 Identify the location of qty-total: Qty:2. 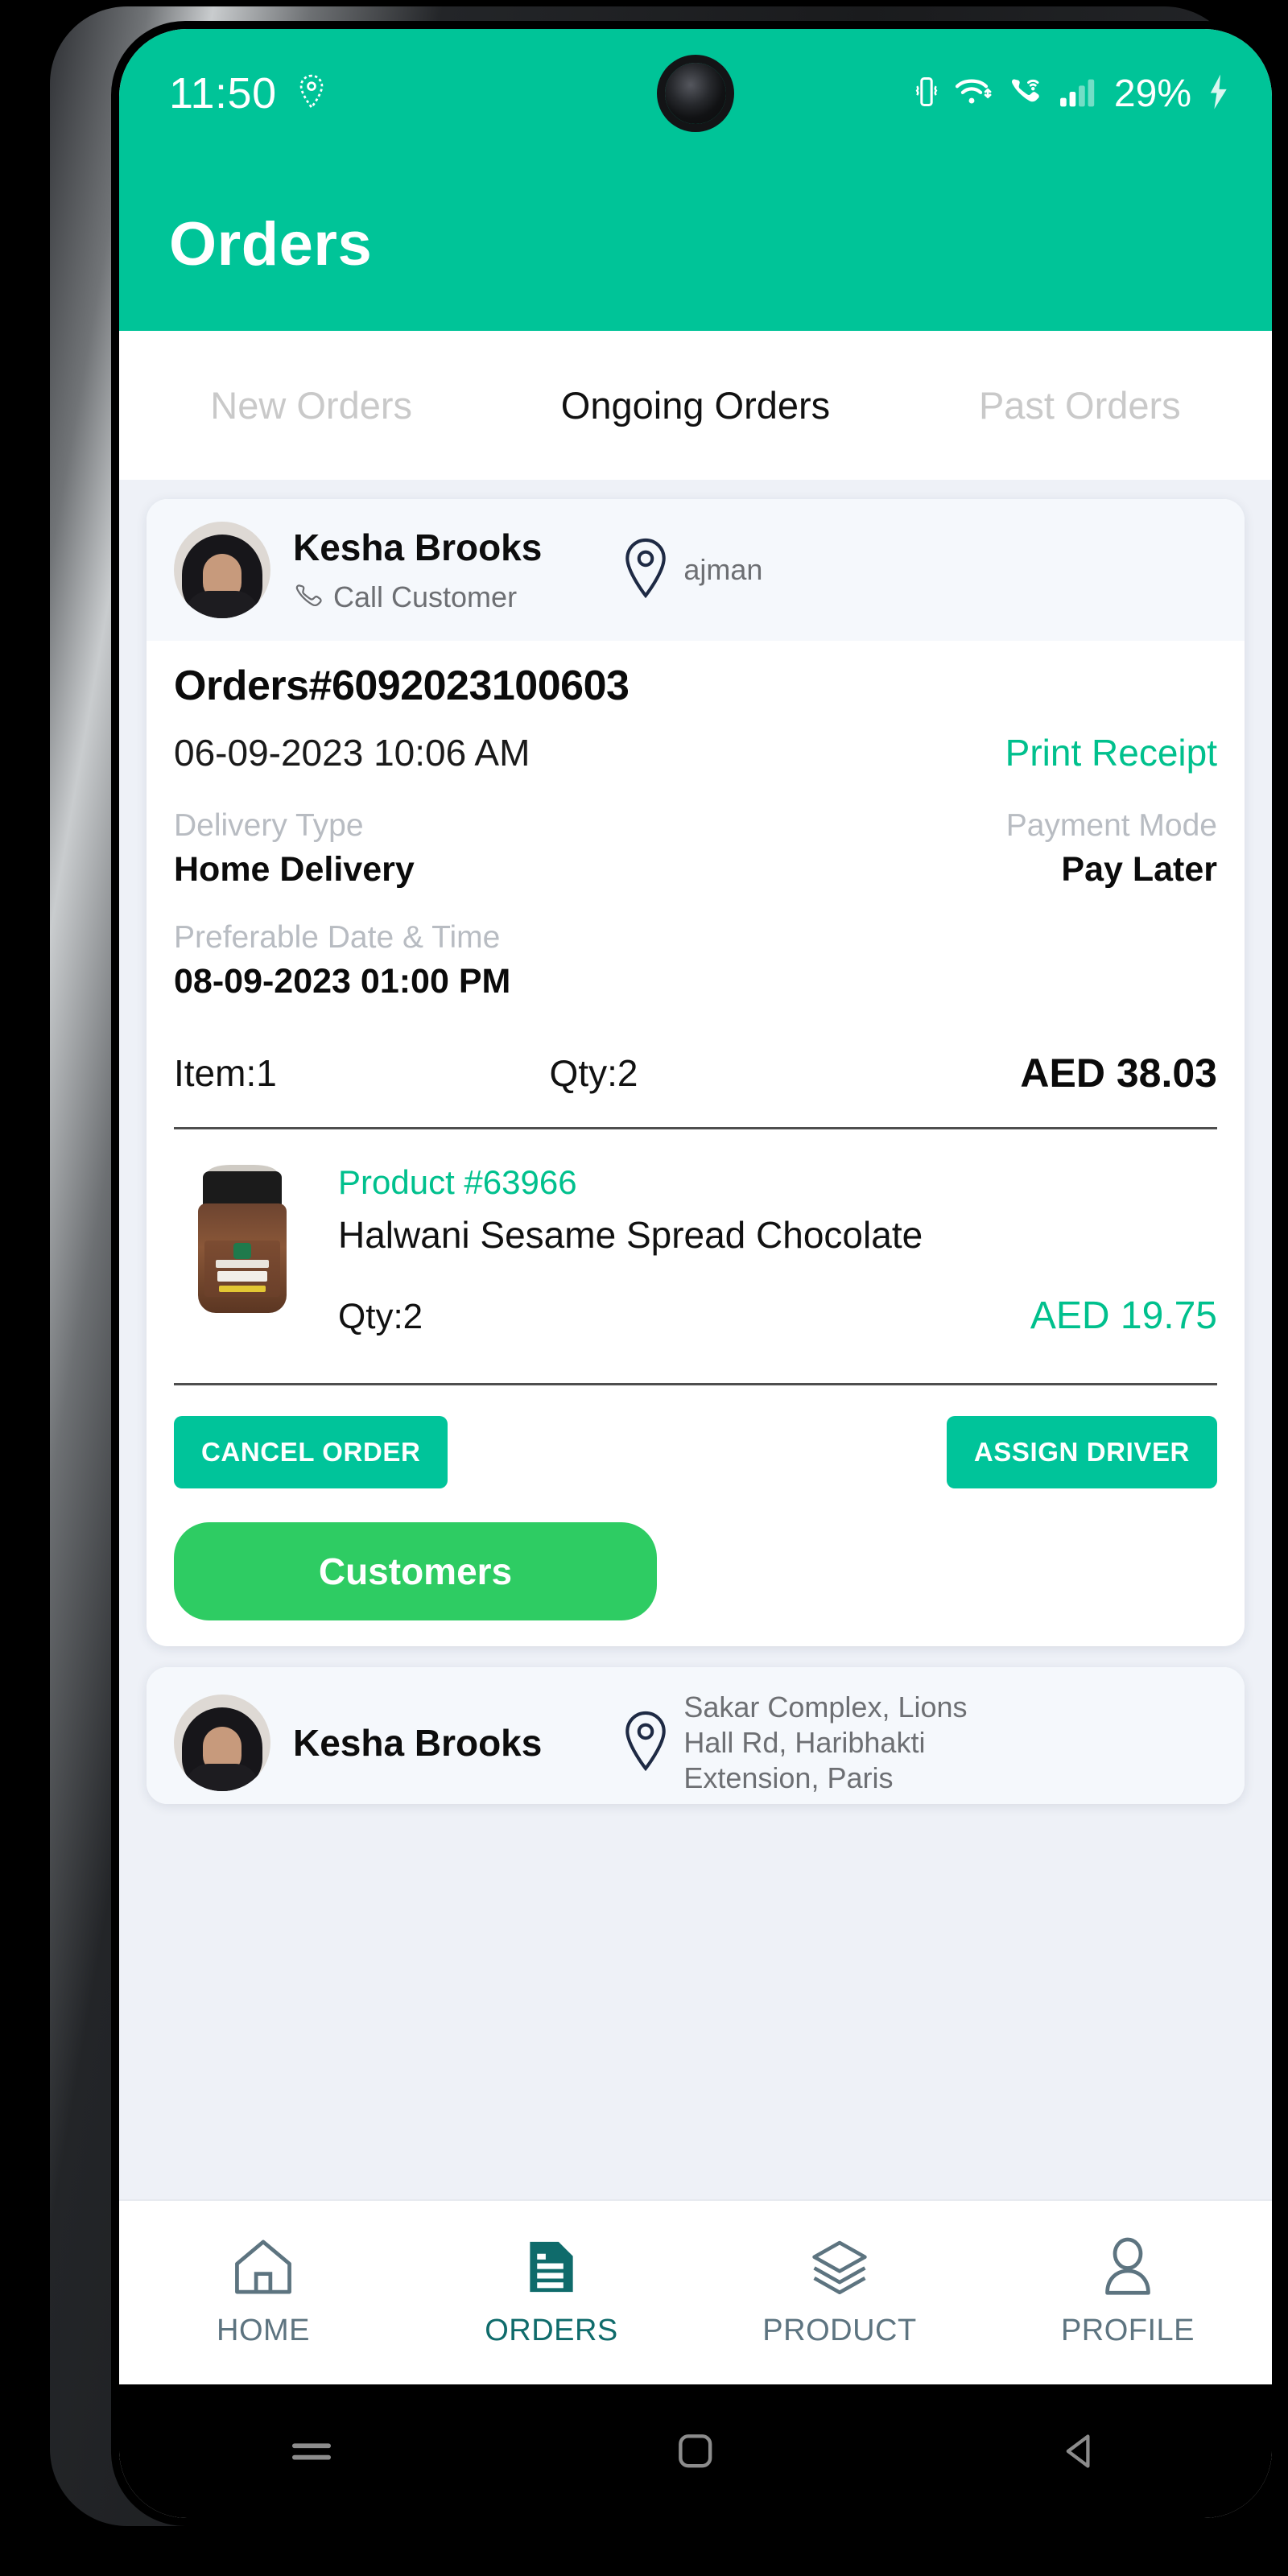
(593, 1073).